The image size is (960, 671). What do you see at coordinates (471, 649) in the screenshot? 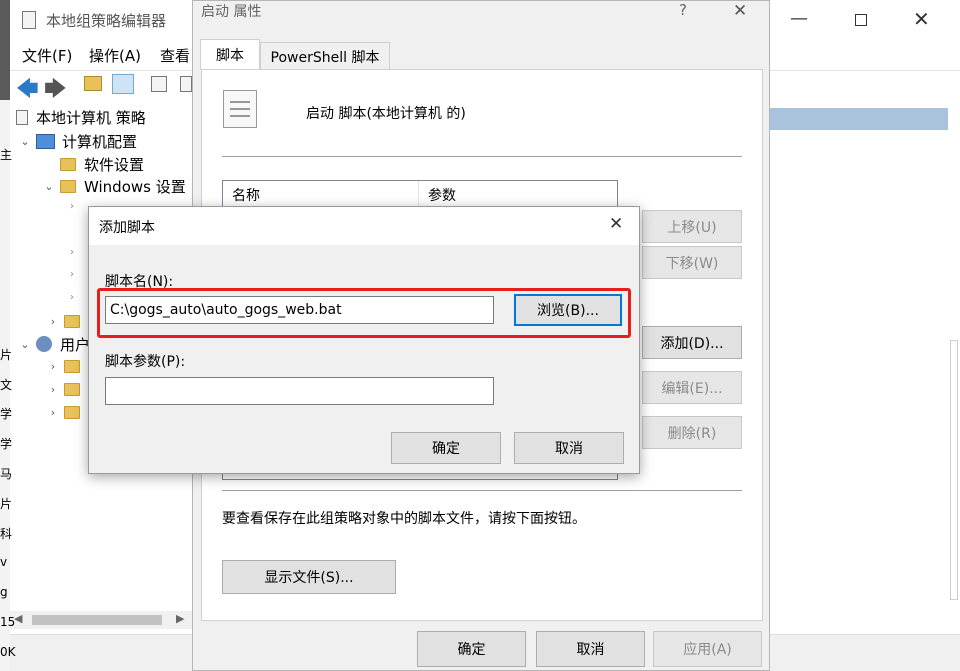
I see `ok-button: 确定` at bounding box center [471, 649].